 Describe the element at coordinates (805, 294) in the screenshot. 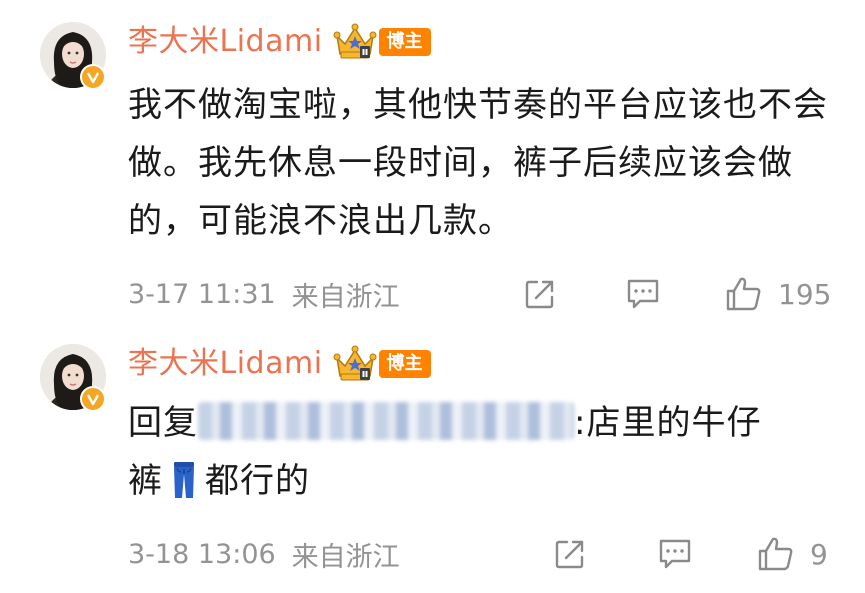

I see `like-count: 195` at that location.